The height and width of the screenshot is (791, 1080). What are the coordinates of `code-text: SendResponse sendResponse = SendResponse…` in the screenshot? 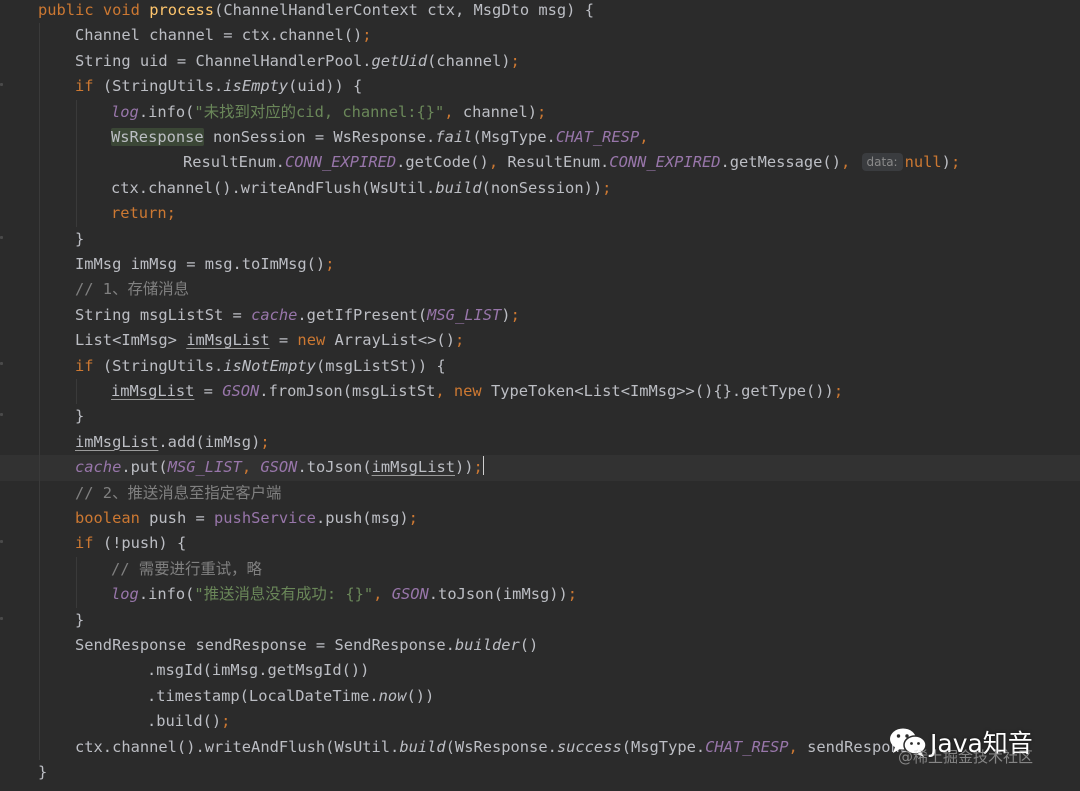 It's located at (307, 645).